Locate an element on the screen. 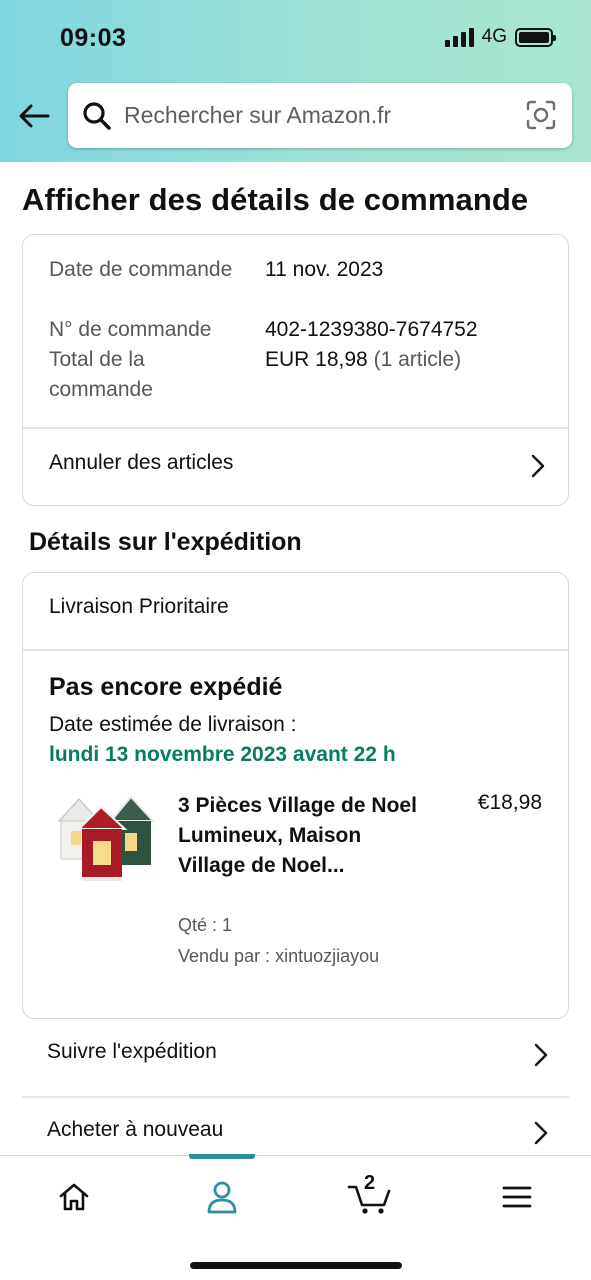 This screenshot has width=591, height=1280. order-total-value: EUR 18,98 (1 article) is located at coordinates (363, 360).